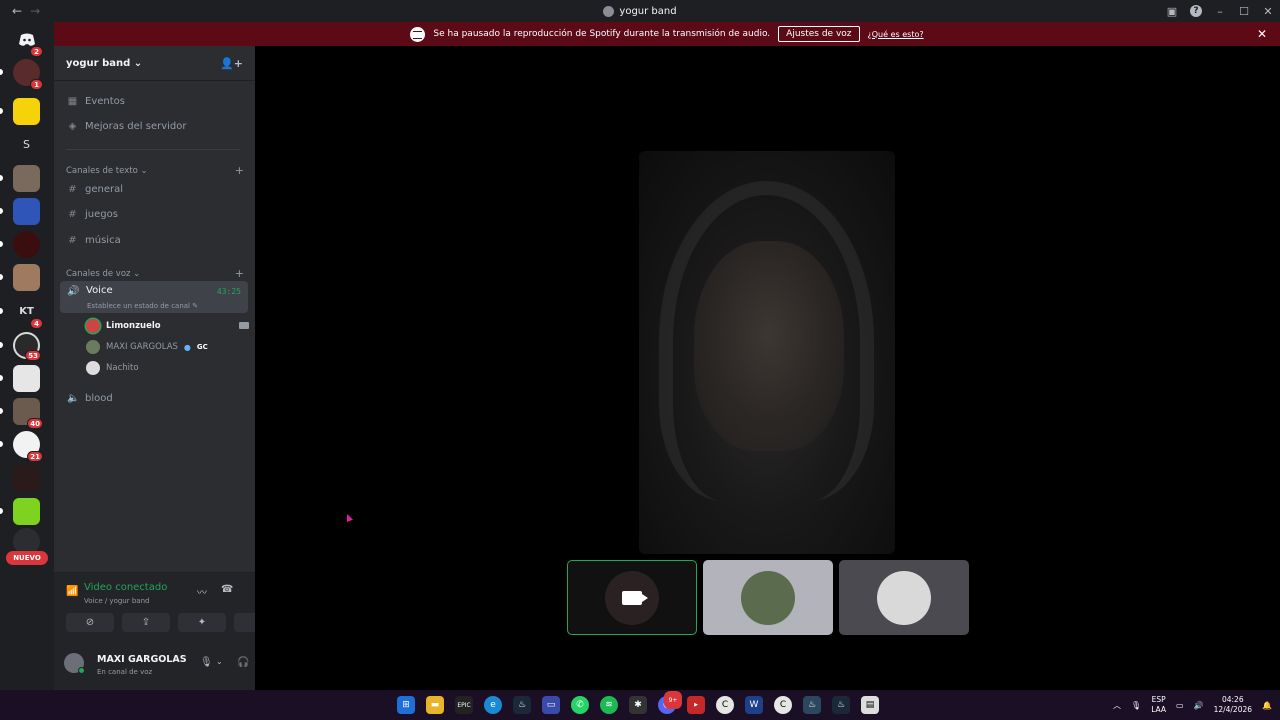 The width and height of the screenshot is (1280, 720). Describe the element at coordinates (112, 368) in the screenshot. I see `voice-member: Nachito` at that location.